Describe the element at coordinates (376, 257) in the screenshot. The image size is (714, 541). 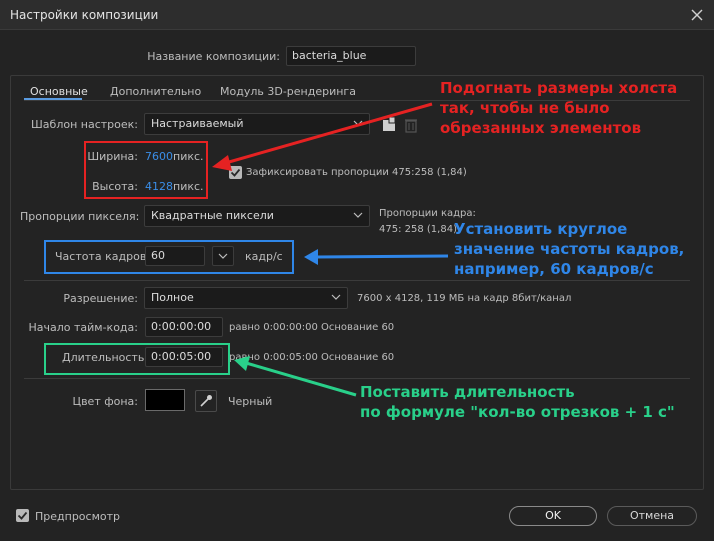
I see `arrow-blue` at that location.